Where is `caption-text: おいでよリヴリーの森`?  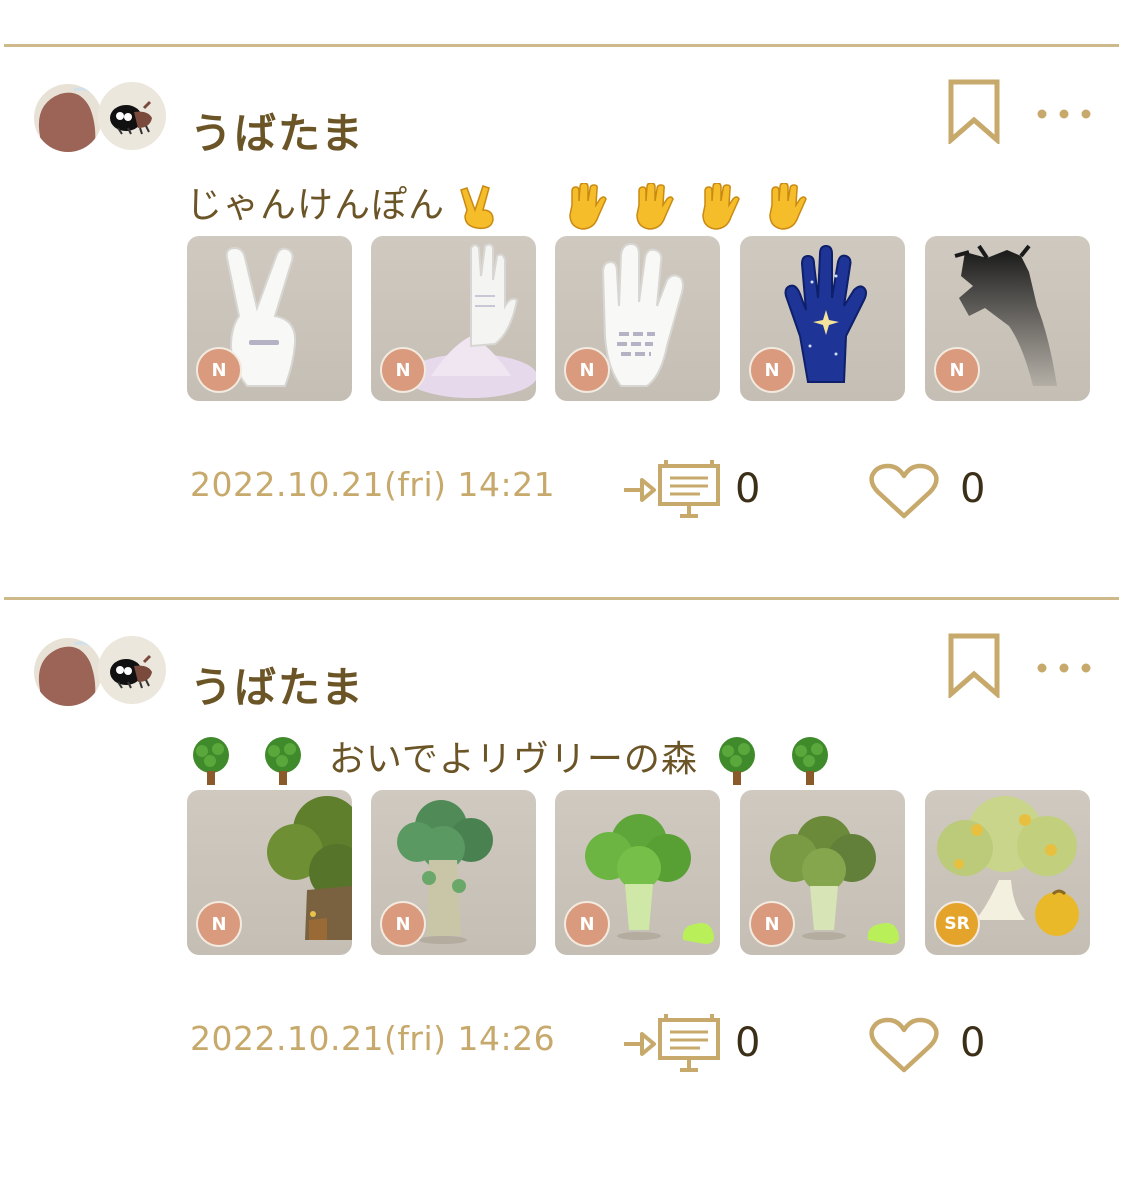 caption-text: おいでよリヴリーの森 is located at coordinates (513, 759).